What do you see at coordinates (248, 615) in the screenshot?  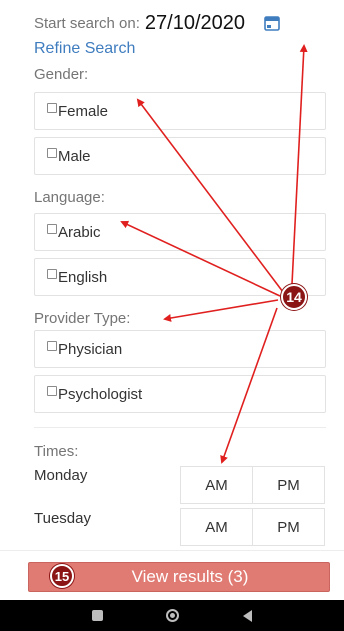 I see `back-icon` at bounding box center [248, 615].